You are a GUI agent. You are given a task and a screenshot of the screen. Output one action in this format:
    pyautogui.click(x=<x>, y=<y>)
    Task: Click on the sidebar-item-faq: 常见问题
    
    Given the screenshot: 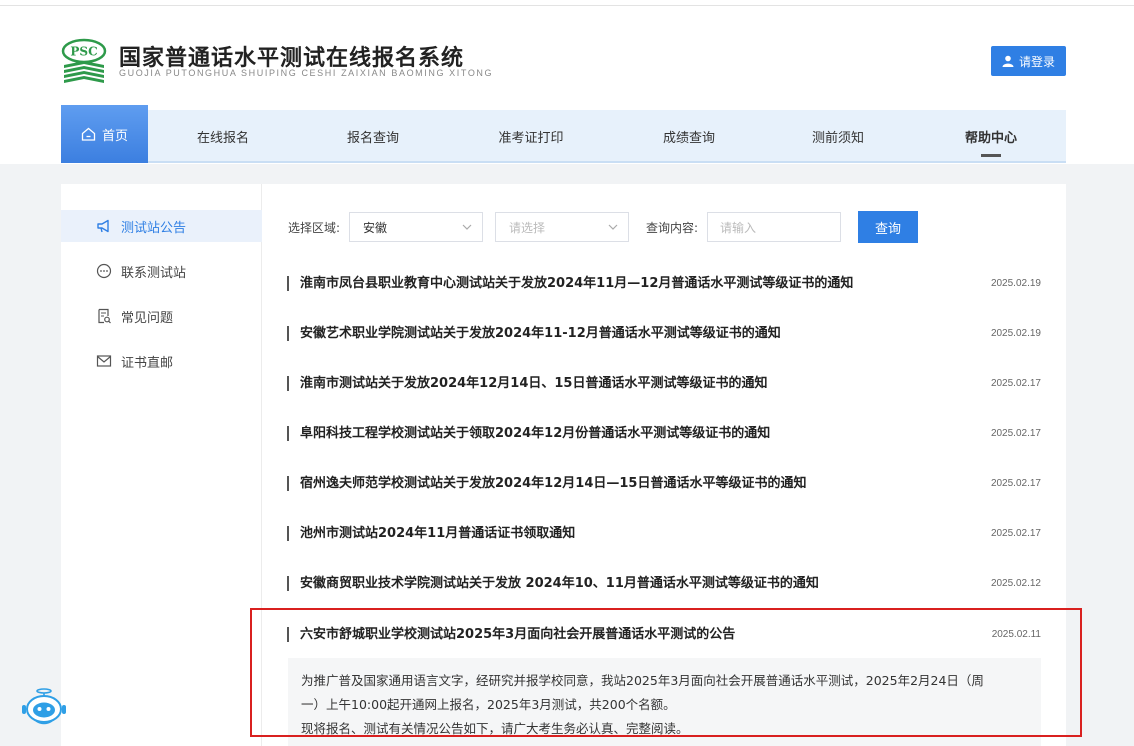 What is the action you would take?
    pyautogui.click(x=161, y=316)
    